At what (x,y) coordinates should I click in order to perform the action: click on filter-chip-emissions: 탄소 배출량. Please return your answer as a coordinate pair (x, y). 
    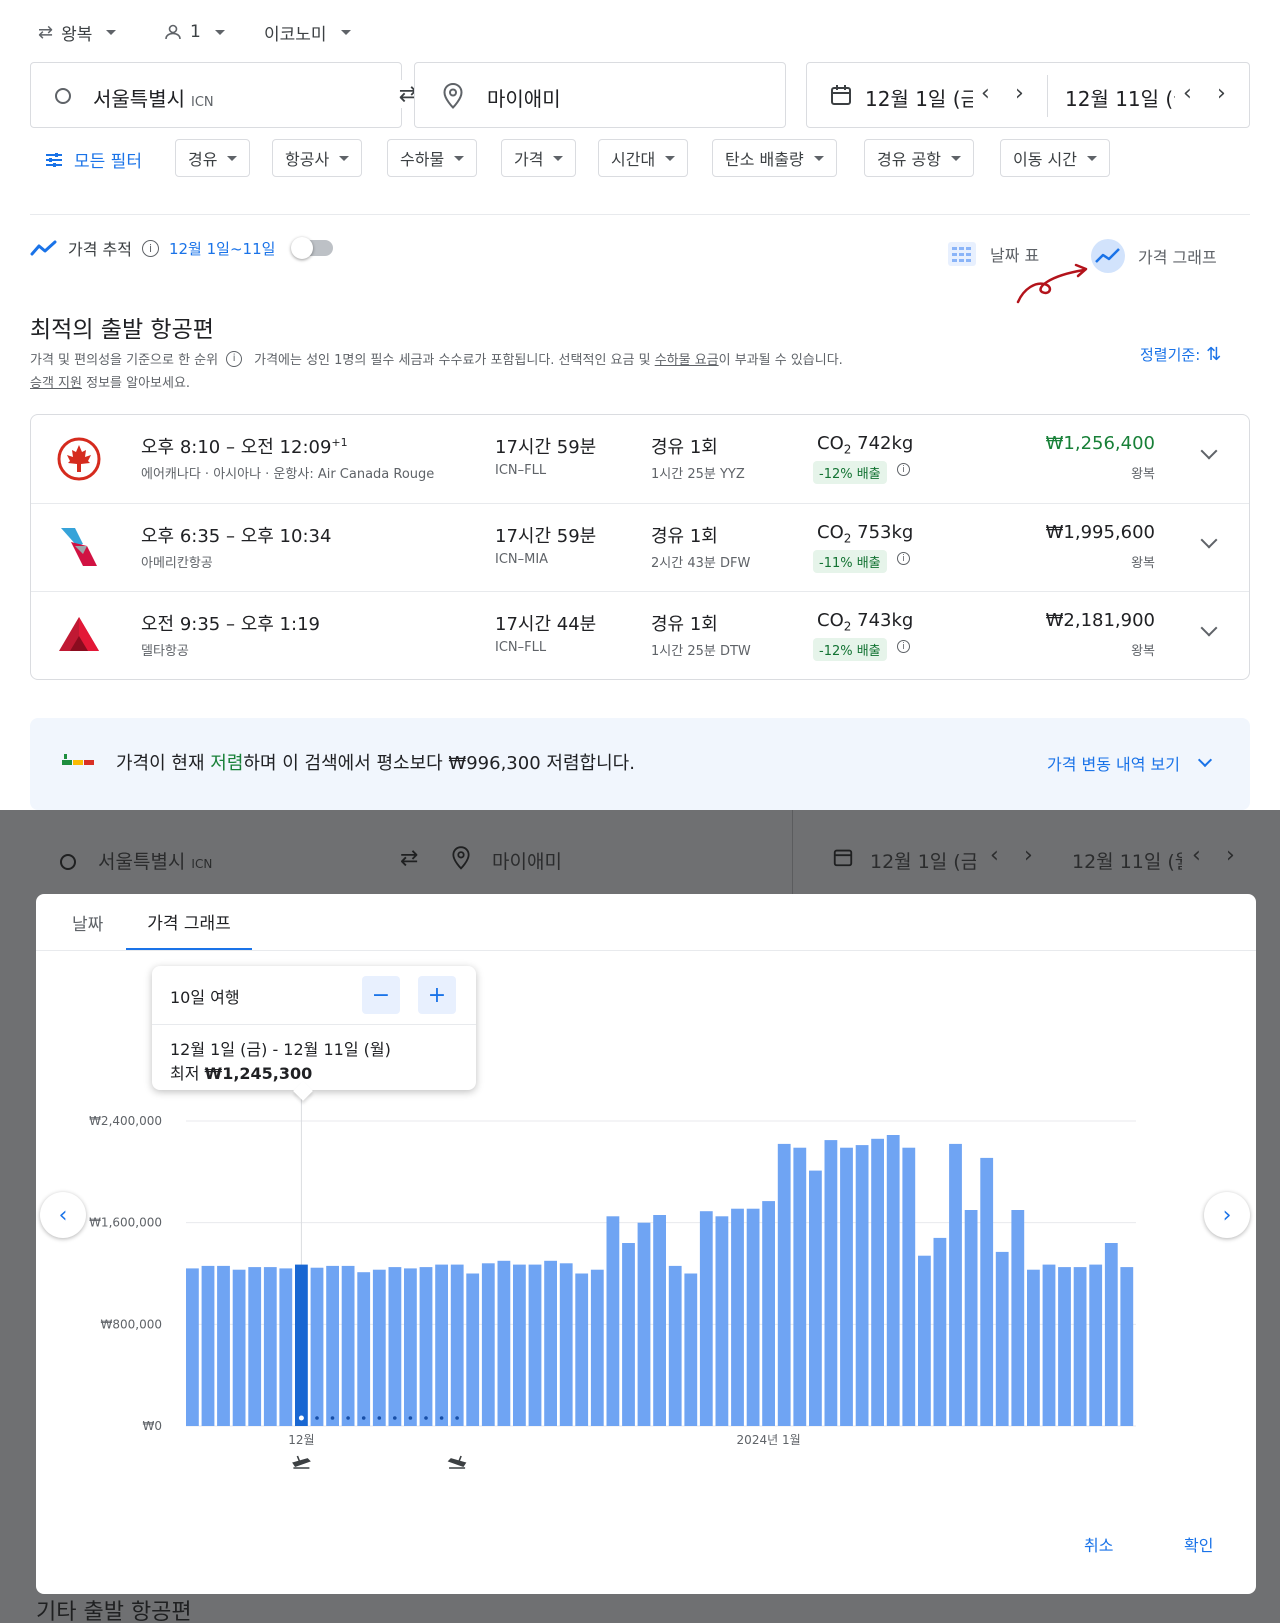
    Looking at the image, I should click on (774, 158).